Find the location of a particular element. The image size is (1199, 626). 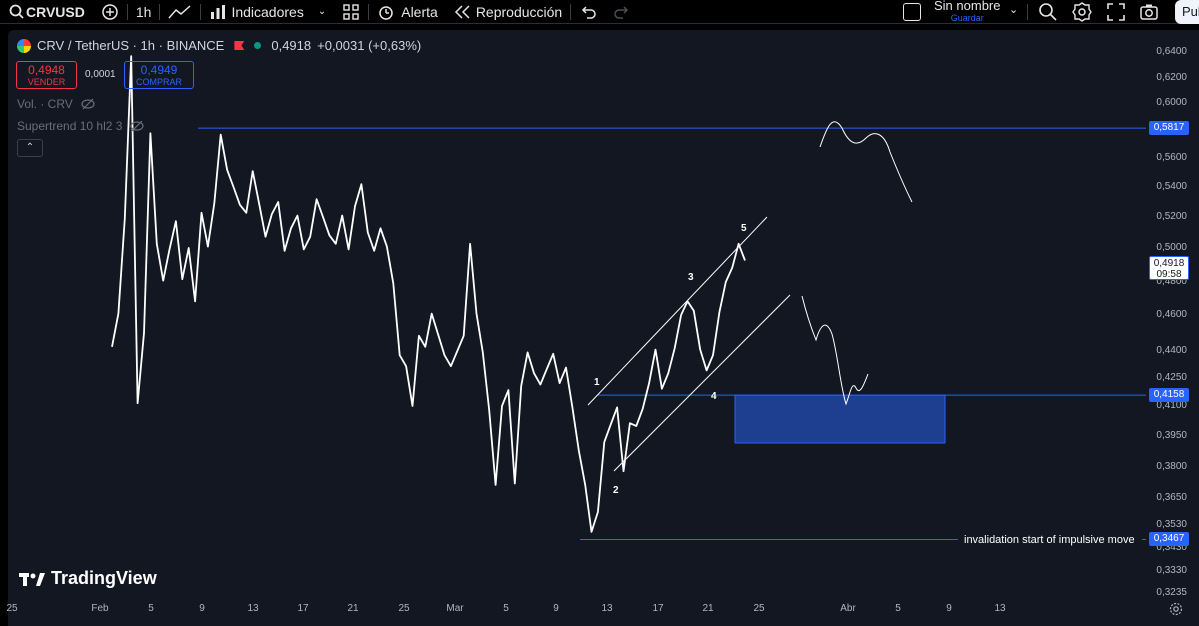

wave-label-2: 2 is located at coordinates (616, 490).